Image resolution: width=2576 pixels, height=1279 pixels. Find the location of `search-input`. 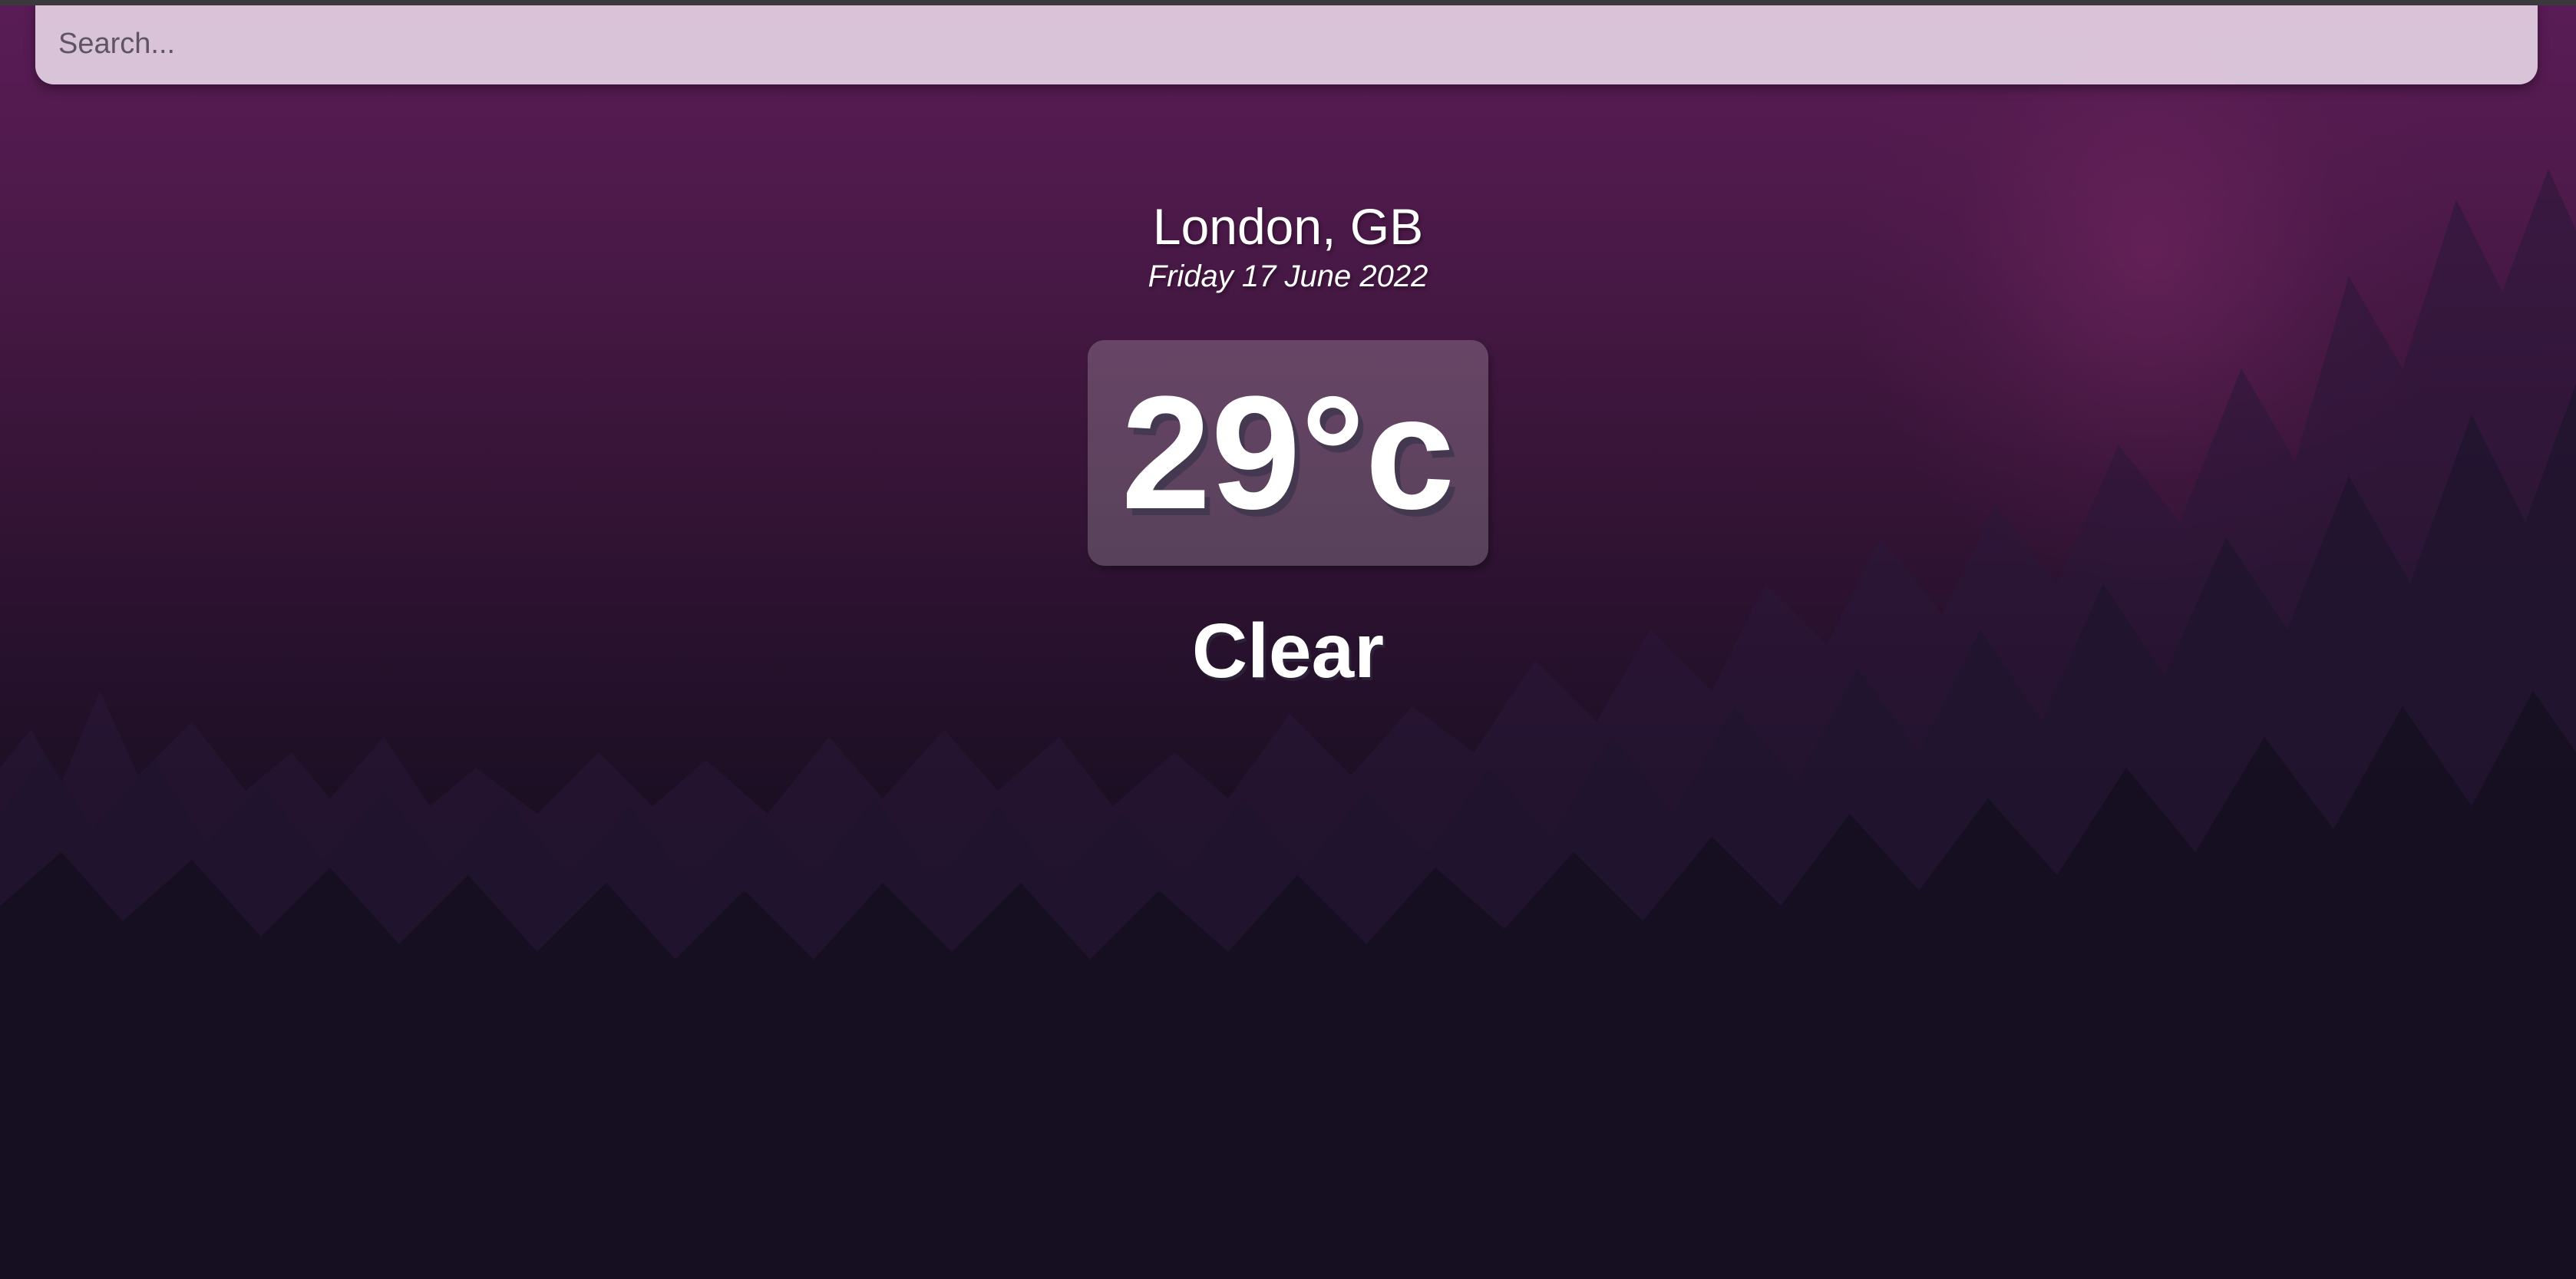

search-input is located at coordinates (1286, 43).